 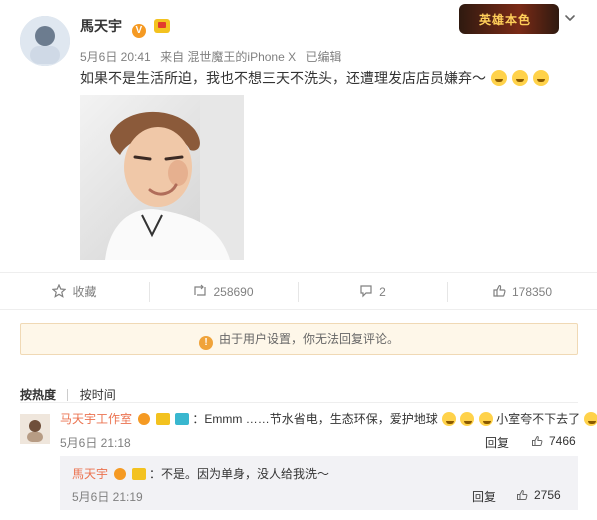 I want to click on post-meta: 5月6日 20:41 来自 混世魔王的iPhone X 已编辑, so click(x=210, y=56).